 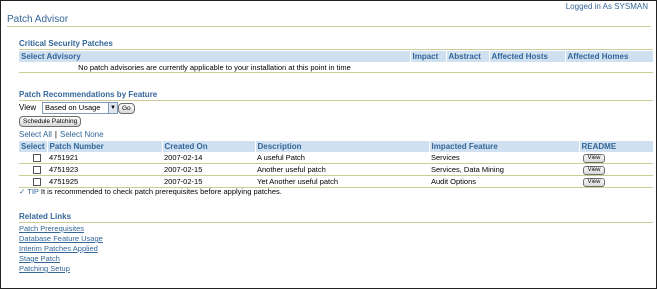 What do you see at coordinates (73, 107) in the screenshot?
I see `view-select-value: Based on Usage` at bounding box center [73, 107].